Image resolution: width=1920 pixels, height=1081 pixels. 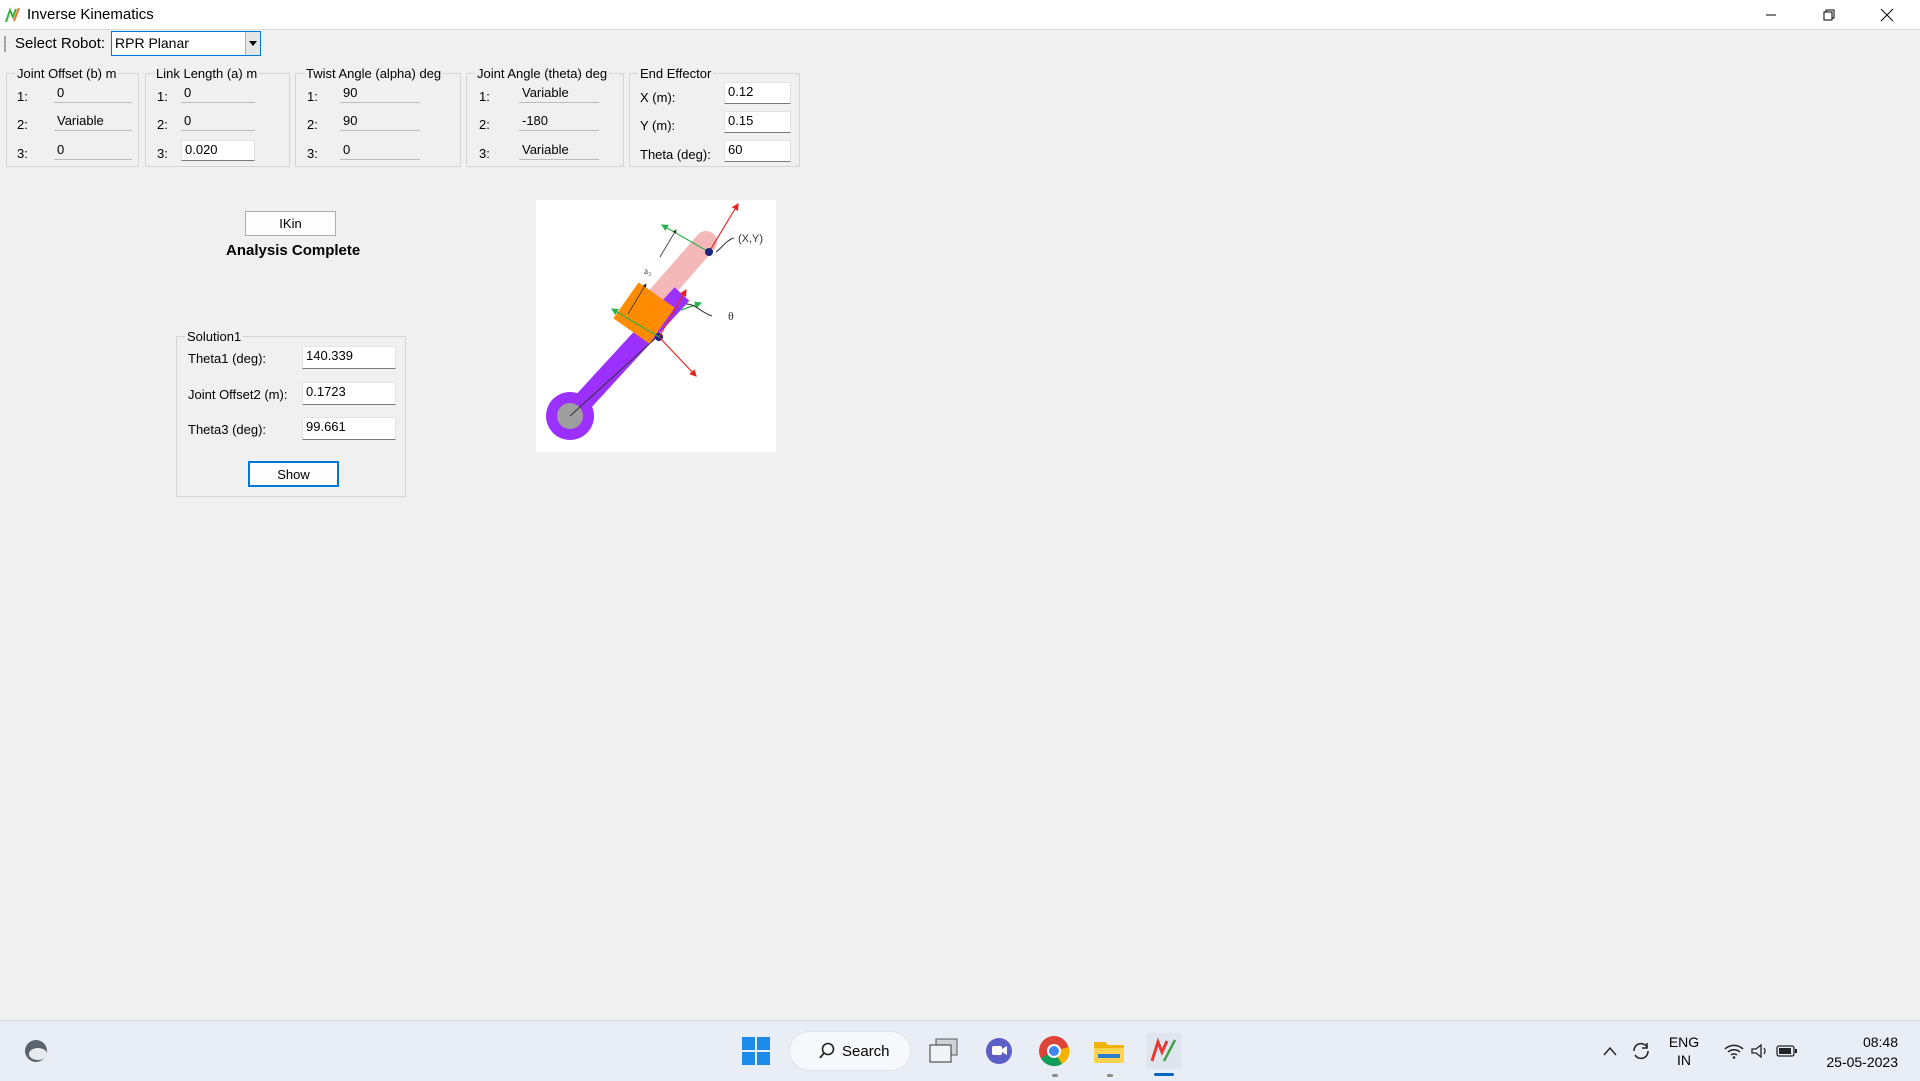 What do you see at coordinates (380, 121) in the screenshot?
I see `twist-angle-field-2: 90` at bounding box center [380, 121].